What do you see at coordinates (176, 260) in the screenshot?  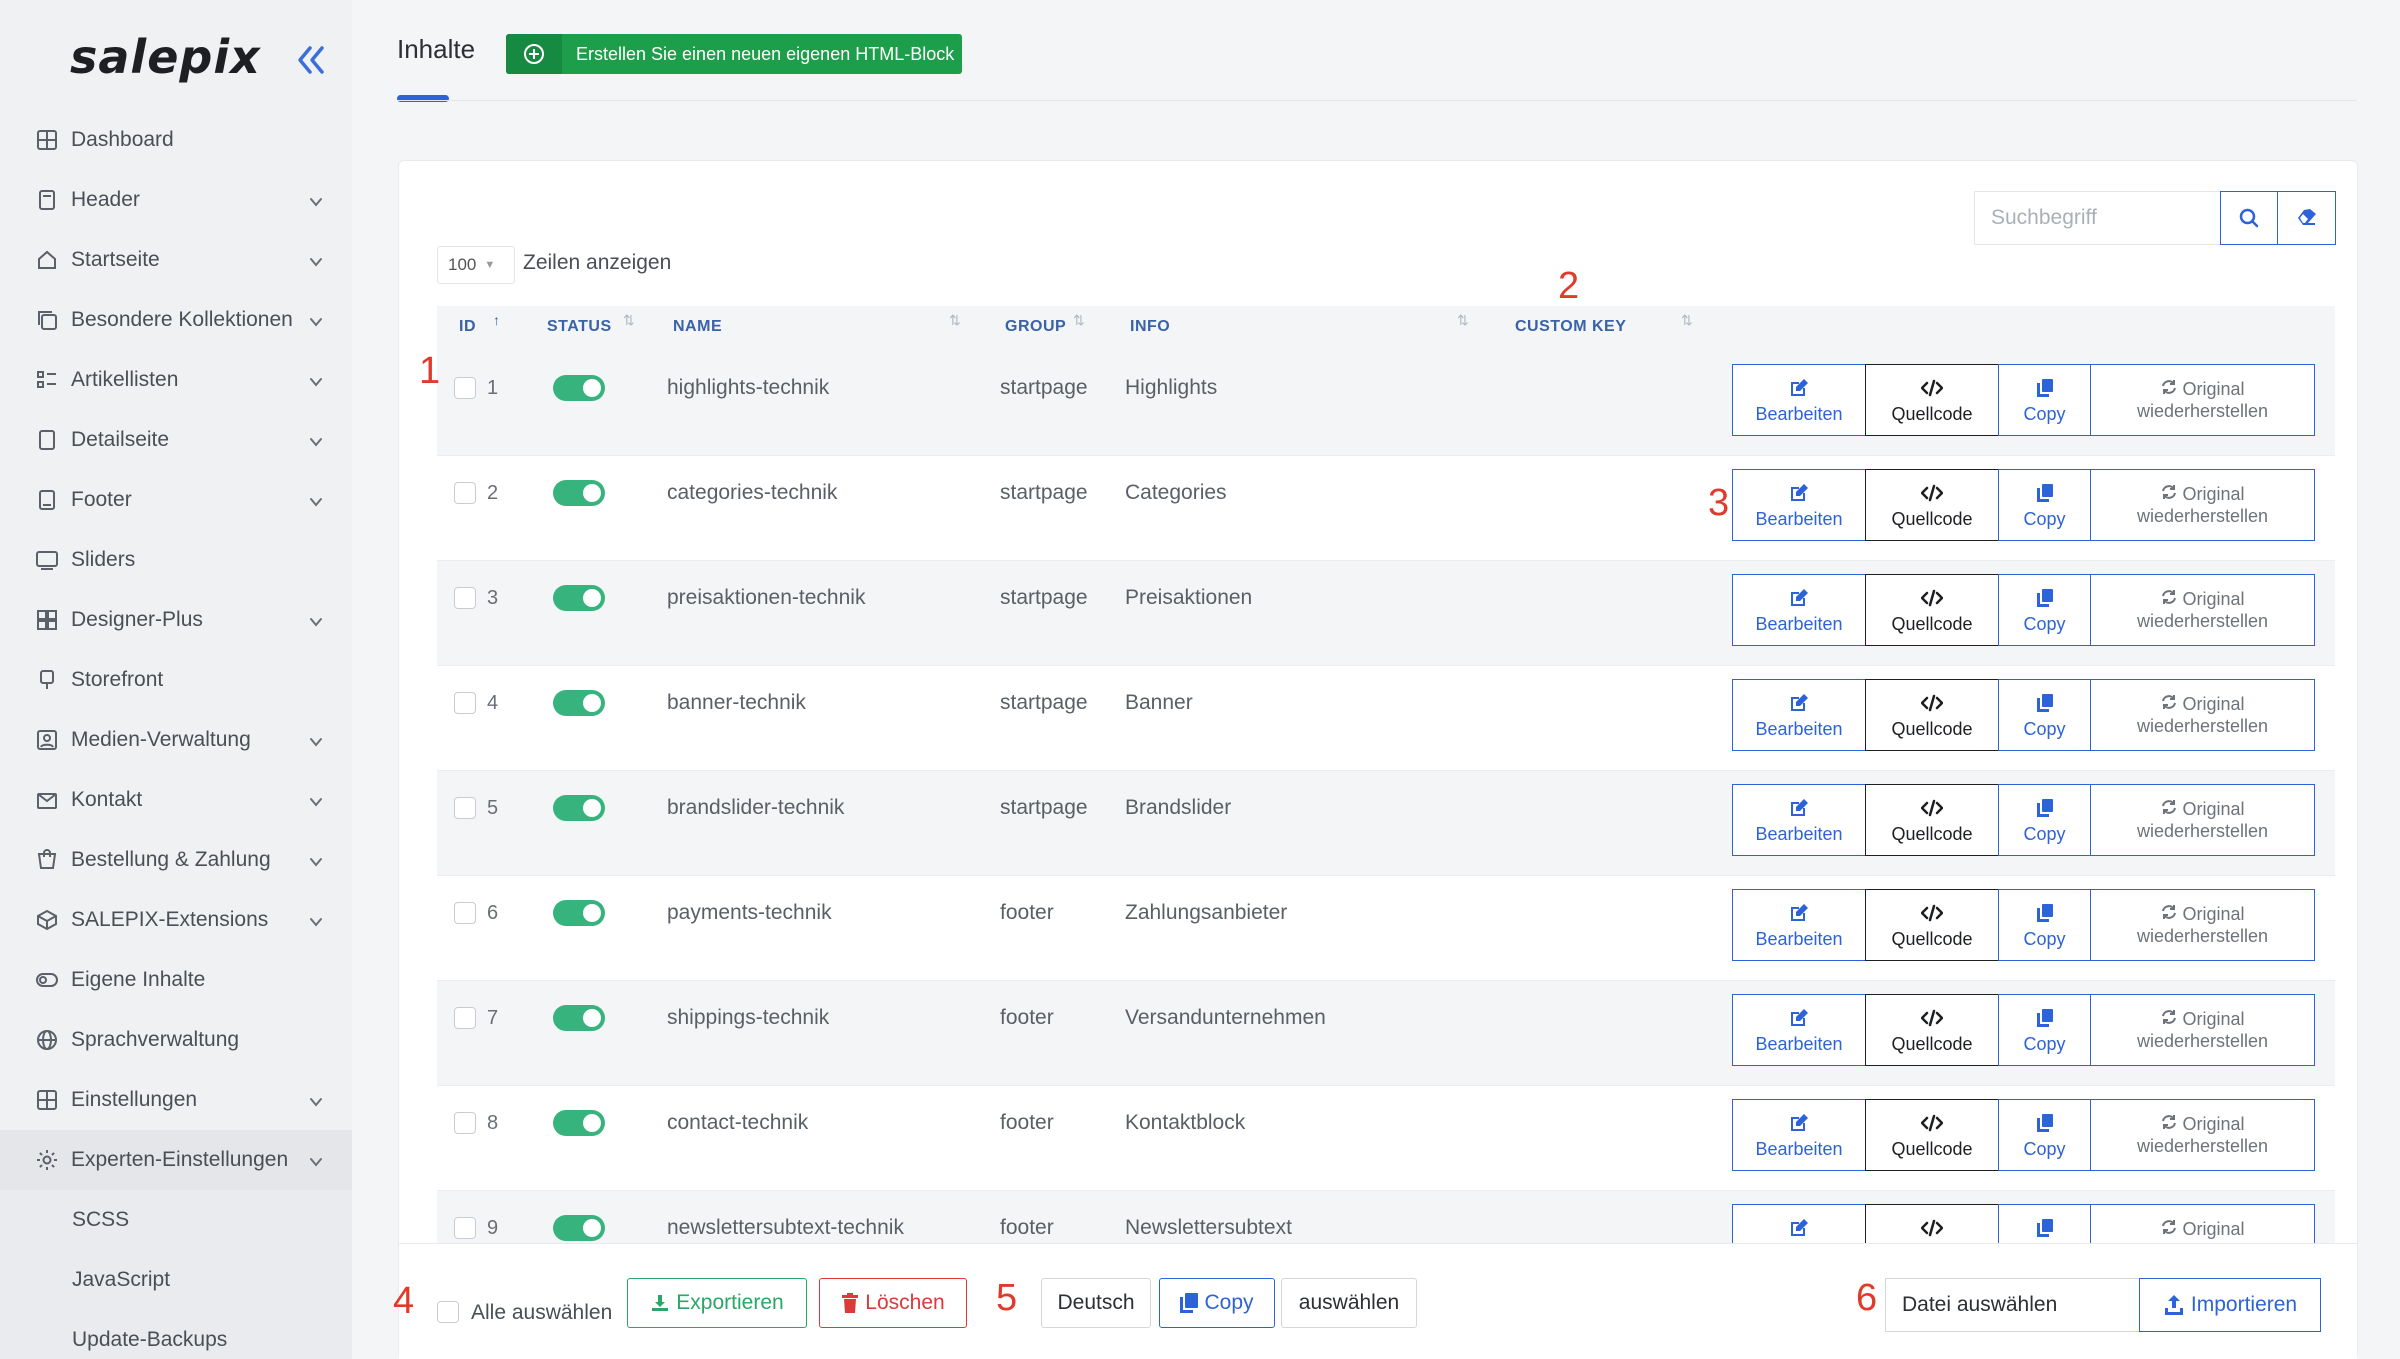 I see `sidebar-item-startseite: Startseite` at bounding box center [176, 260].